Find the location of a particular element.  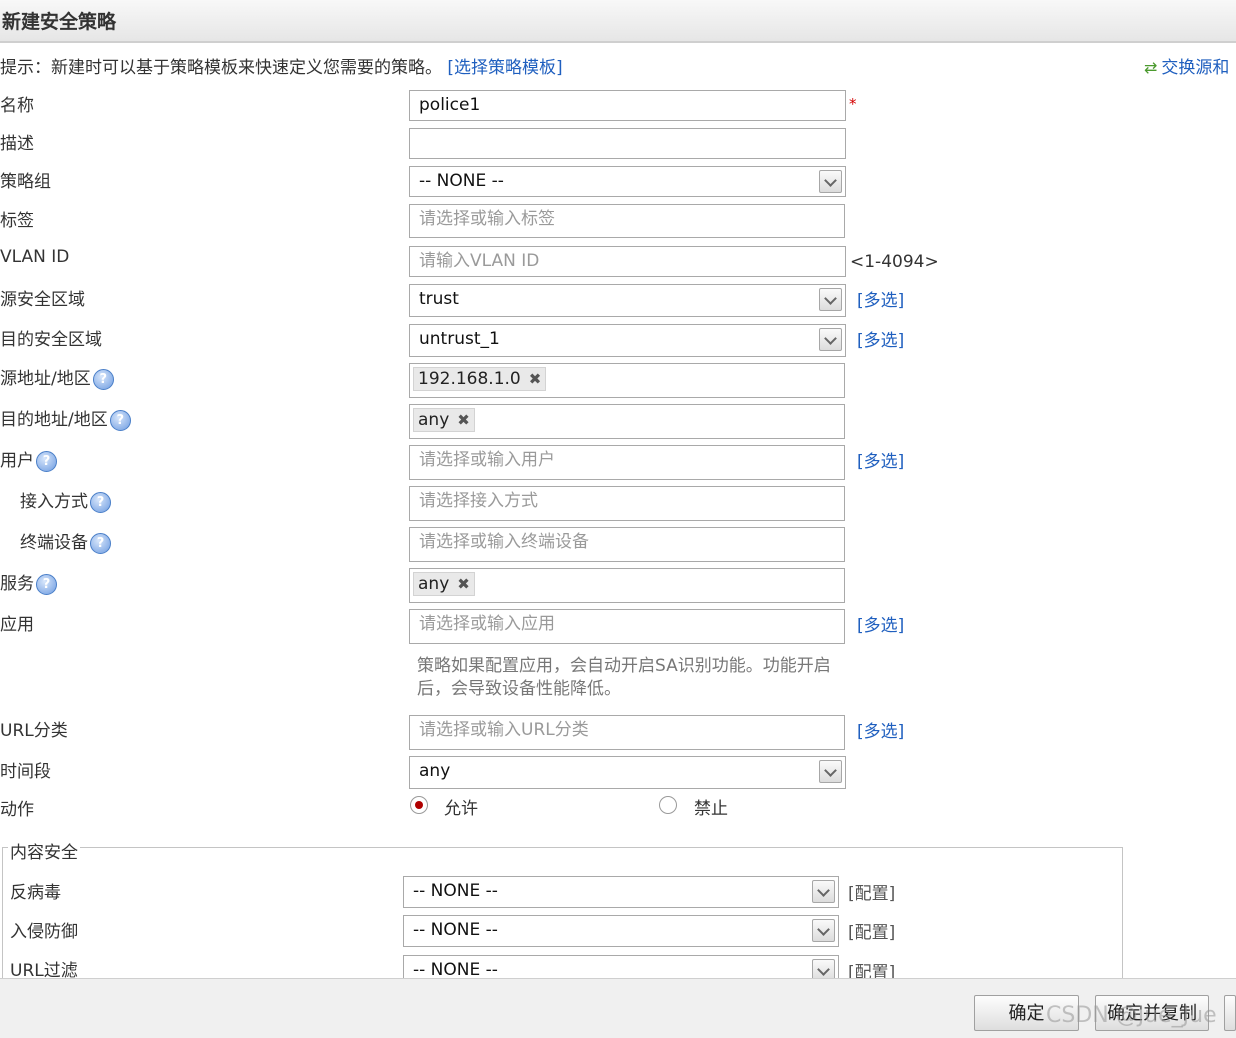

app-multi-link: [多选] is located at coordinates (880, 623).